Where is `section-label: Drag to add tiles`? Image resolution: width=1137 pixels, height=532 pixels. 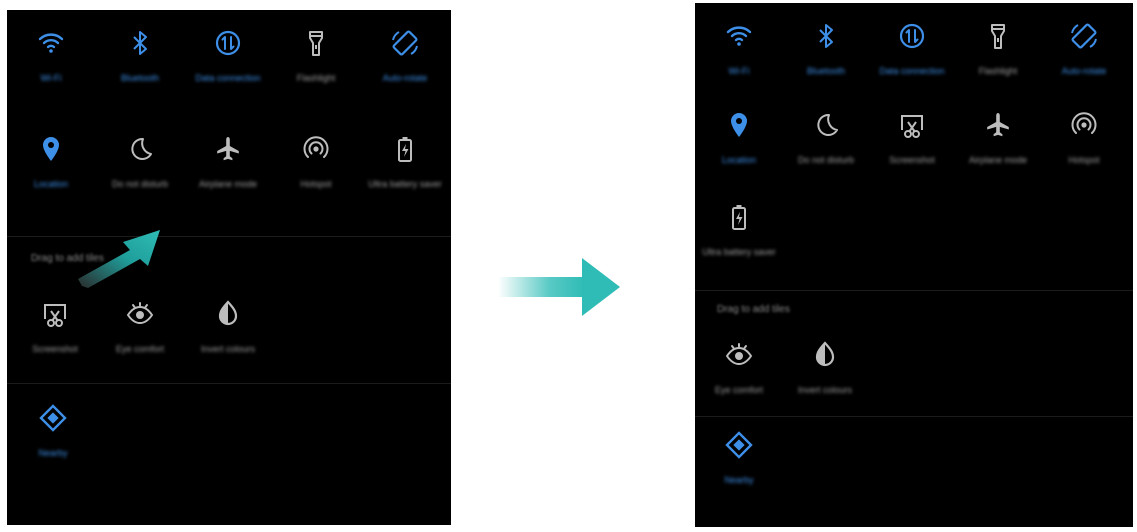 section-label: Drag to add tiles is located at coordinates (753, 309).